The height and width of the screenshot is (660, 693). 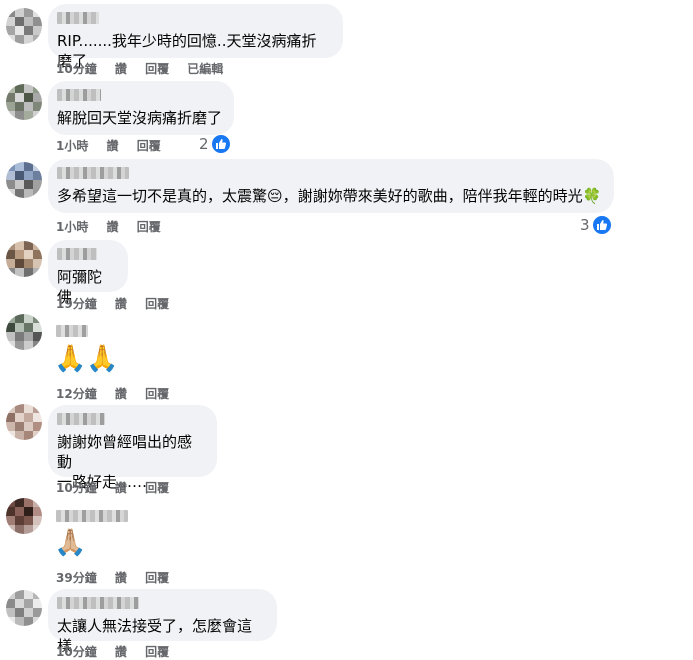 What do you see at coordinates (205, 69) in the screenshot?
I see `edited-label: 已編輯` at bounding box center [205, 69].